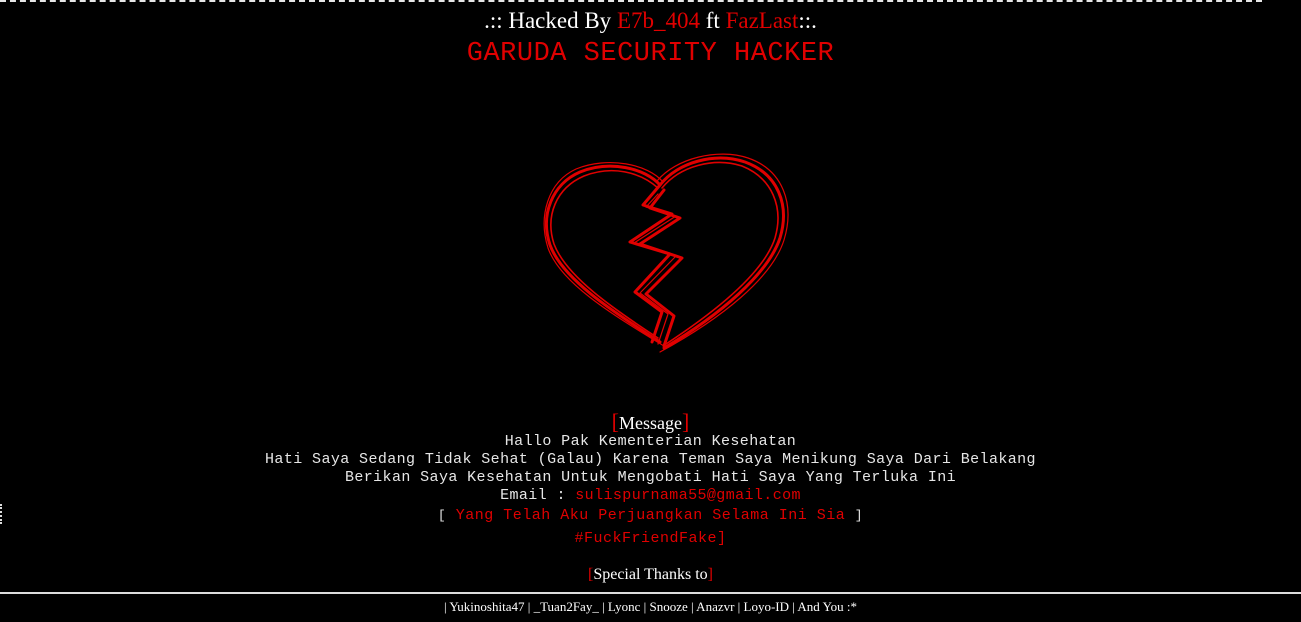 The image size is (1301, 622). I want to click on hashtag-line: #FuckFriendFake], so click(650, 539).